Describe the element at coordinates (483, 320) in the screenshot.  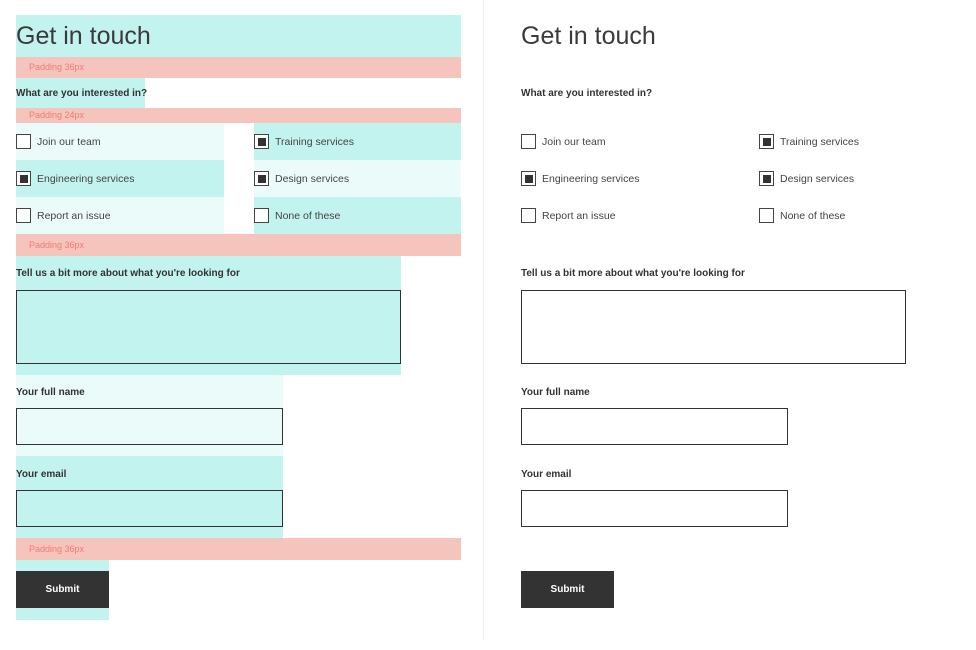
I see `panel-divider` at that location.